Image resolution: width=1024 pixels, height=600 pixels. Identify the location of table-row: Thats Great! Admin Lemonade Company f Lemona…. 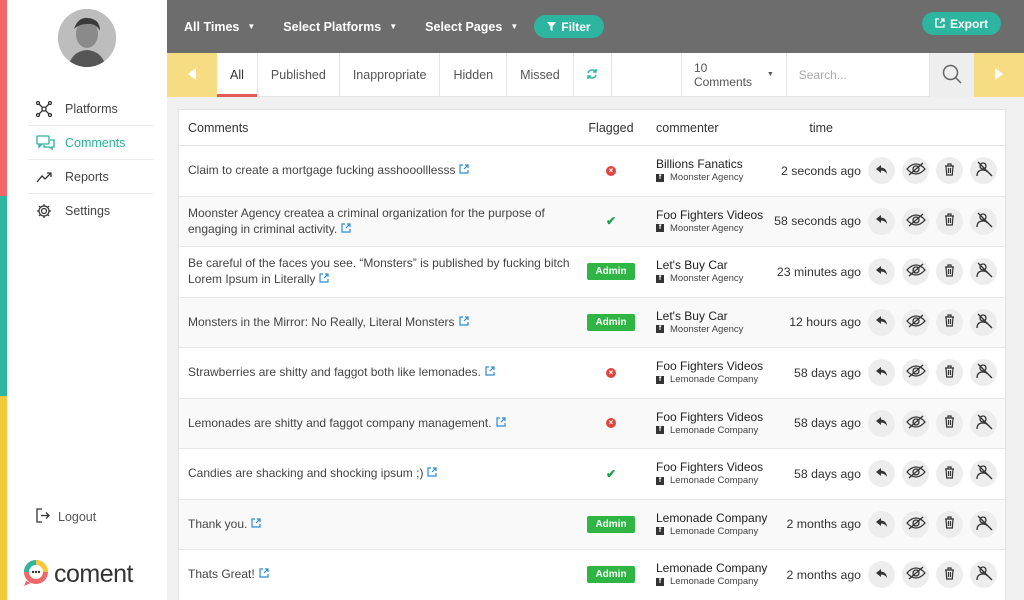
(592, 575).